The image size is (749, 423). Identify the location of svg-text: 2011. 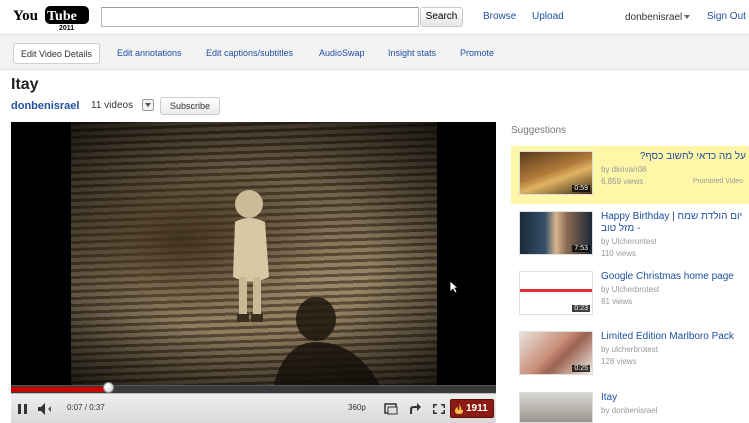
(66, 28).